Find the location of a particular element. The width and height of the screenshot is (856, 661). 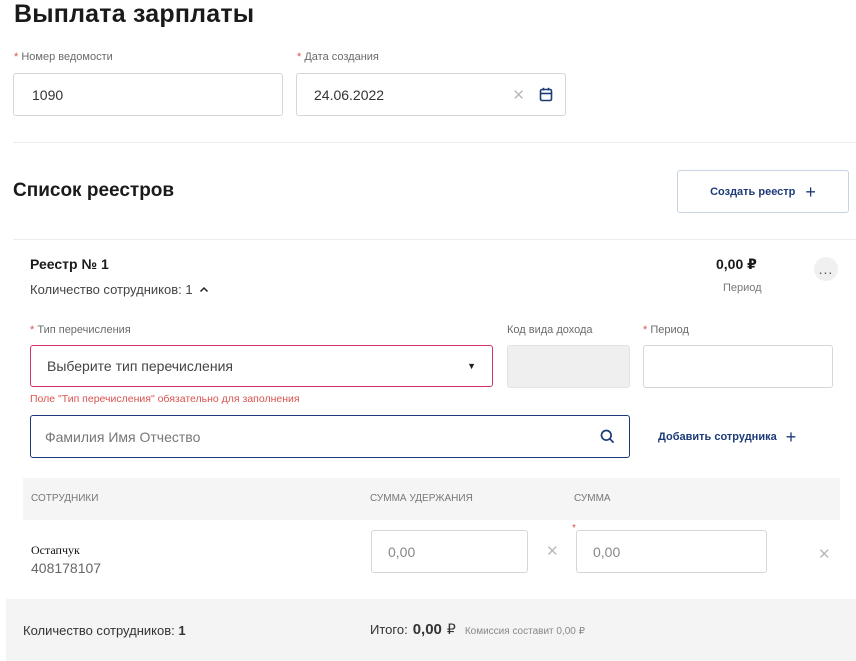

period-field is located at coordinates (738, 366).